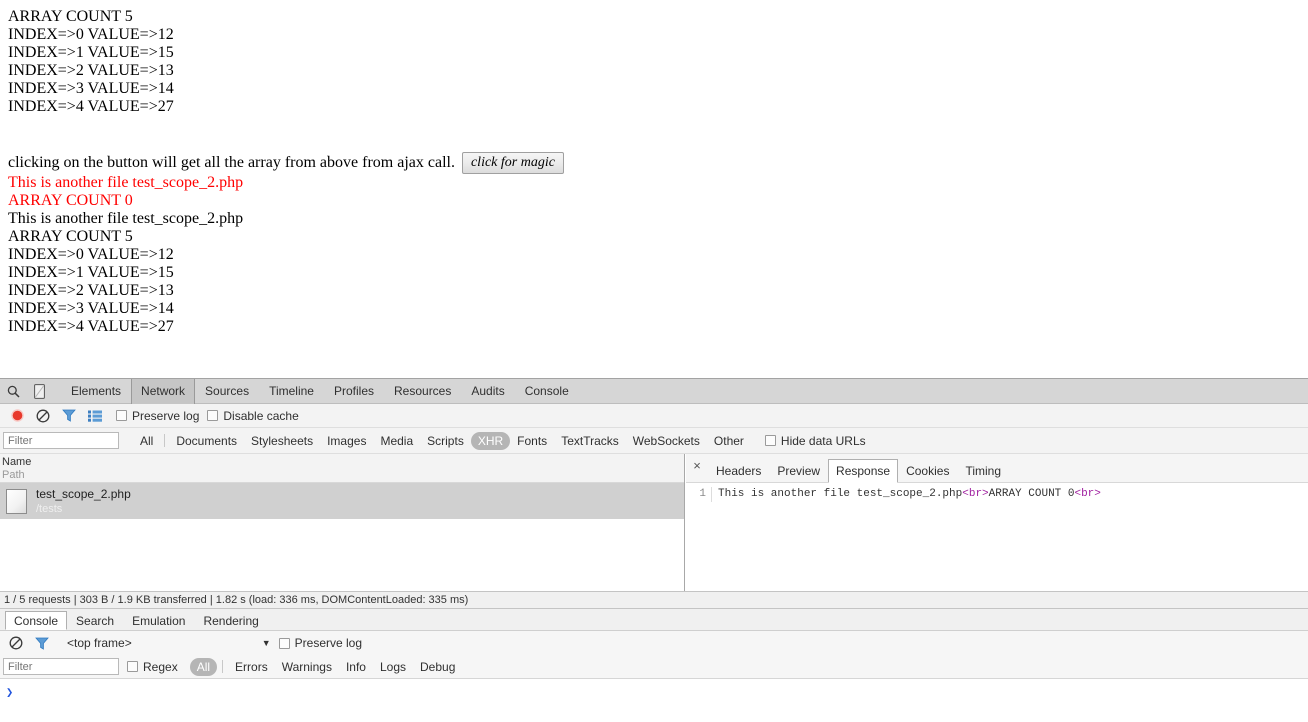  I want to click on tab-timeline: Timeline, so click(291, 391).